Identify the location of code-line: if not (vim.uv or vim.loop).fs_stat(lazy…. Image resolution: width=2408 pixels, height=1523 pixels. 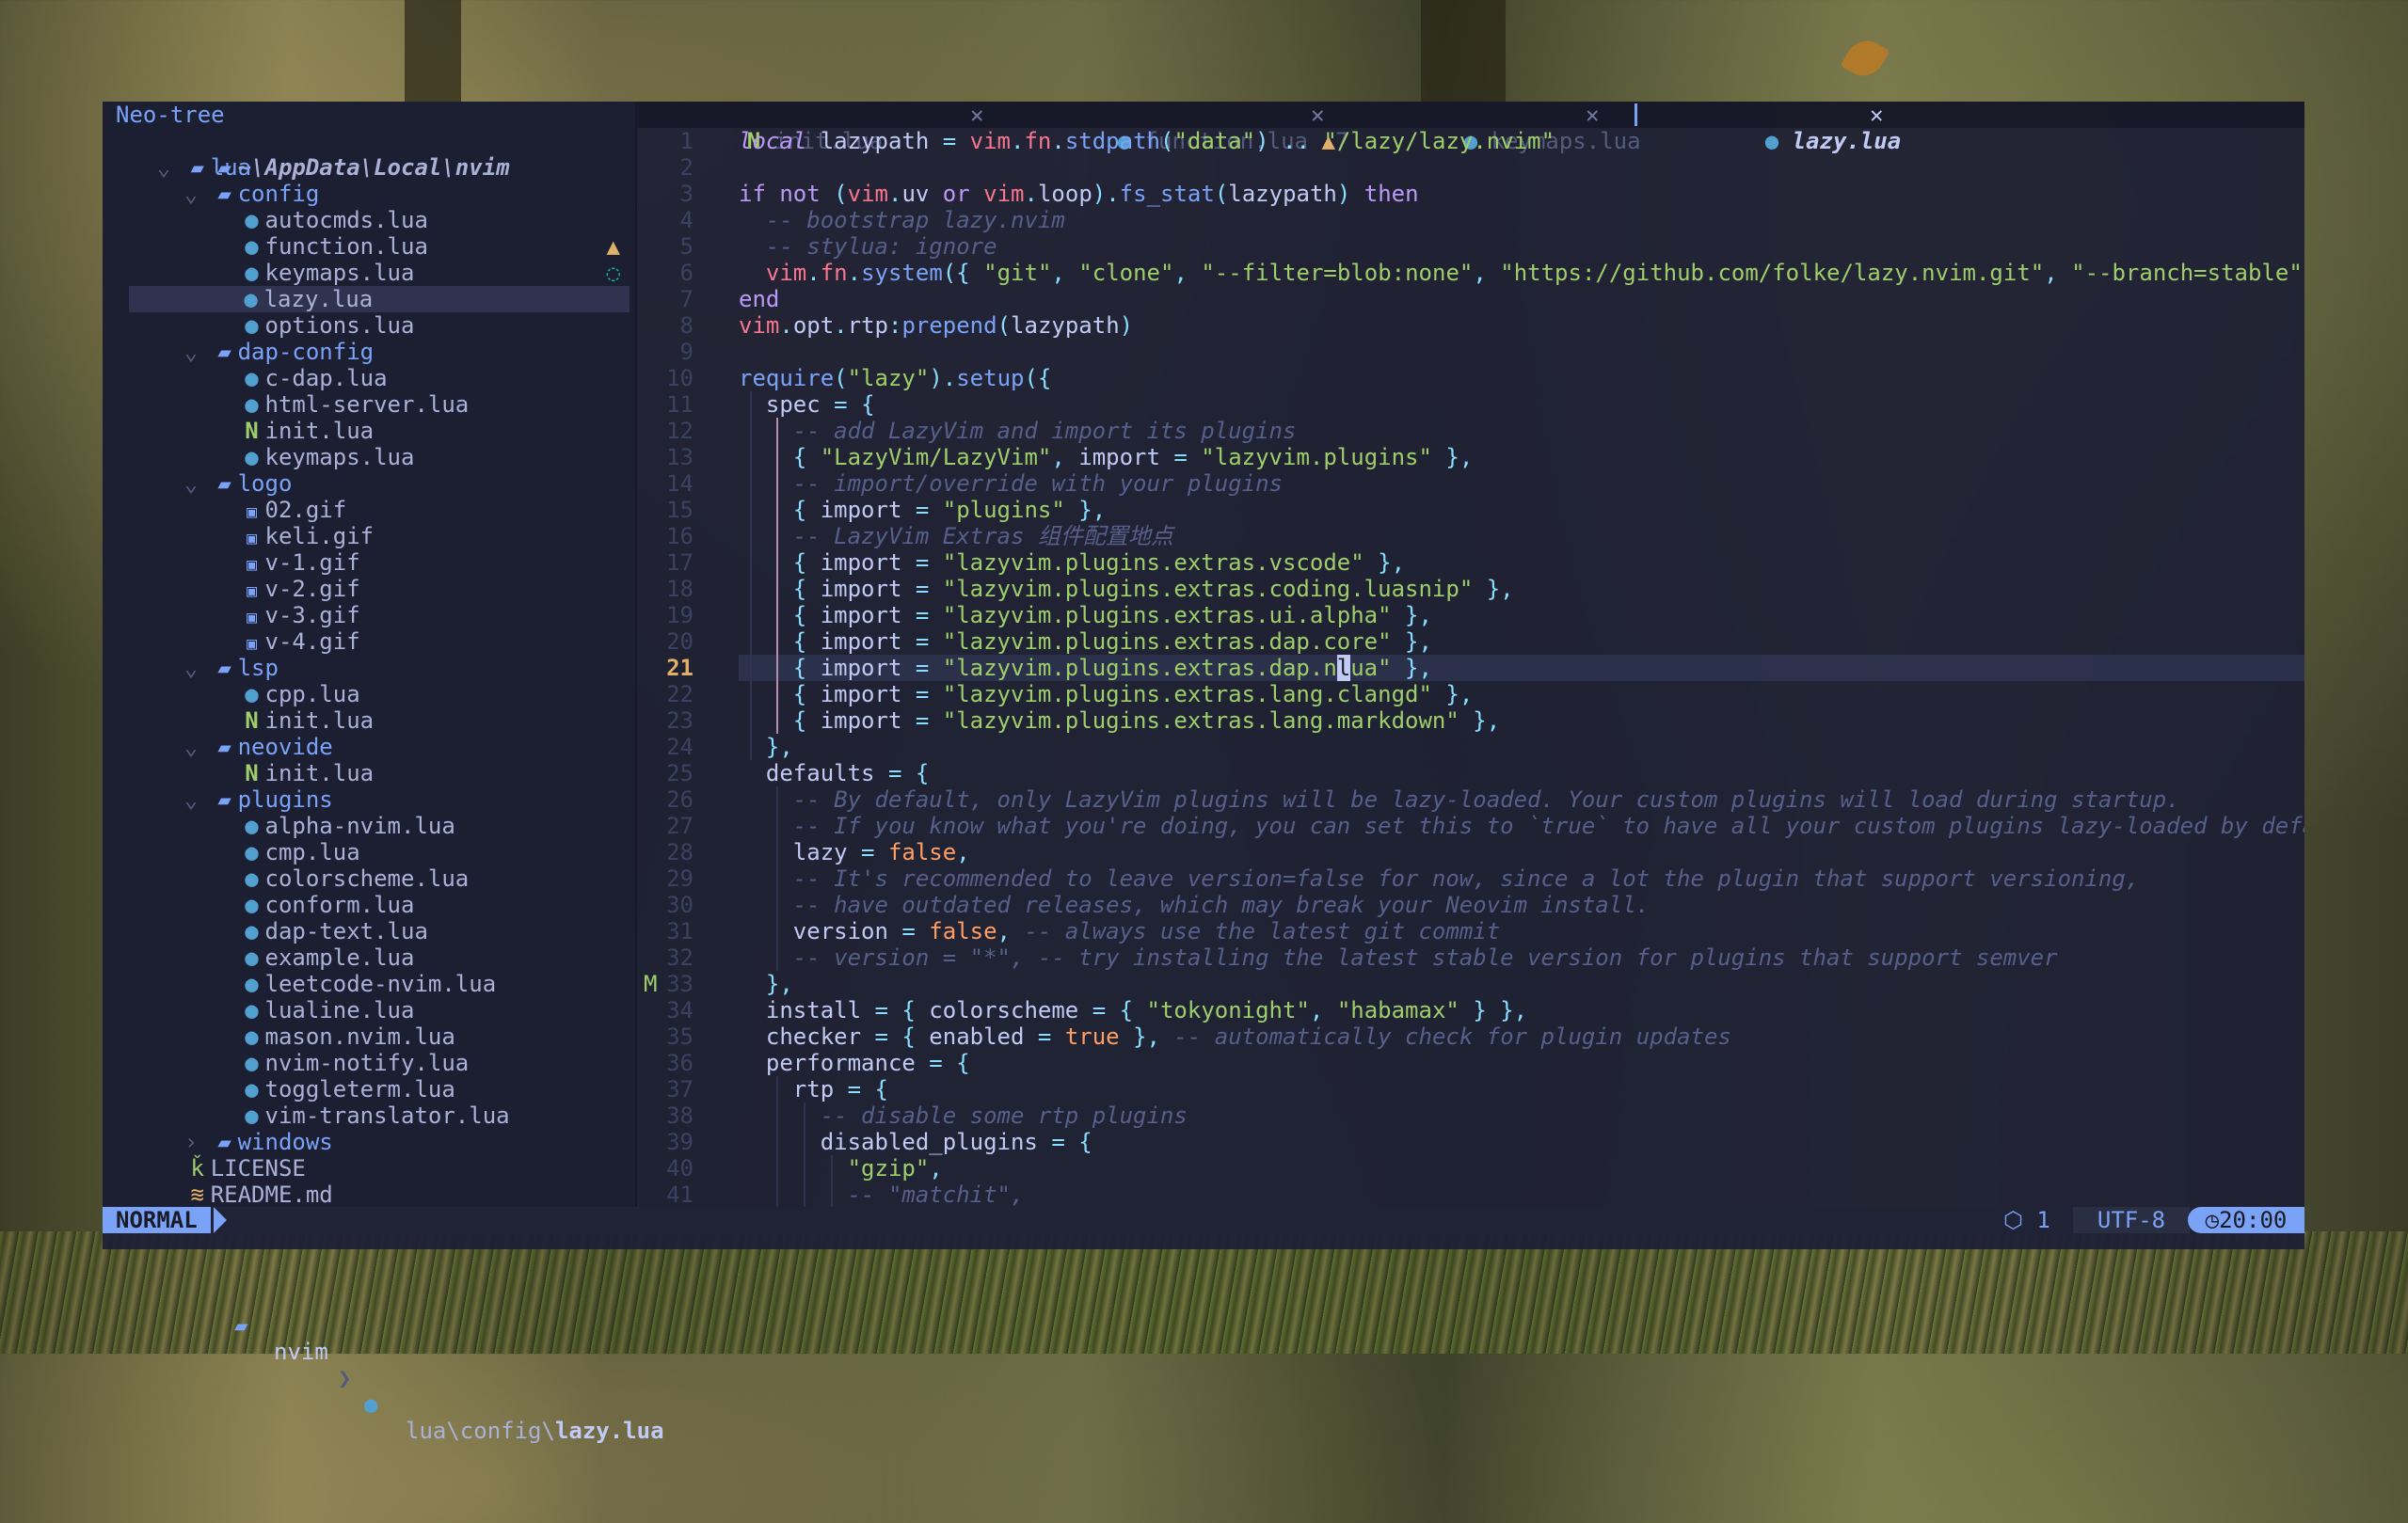
(1521, 194).